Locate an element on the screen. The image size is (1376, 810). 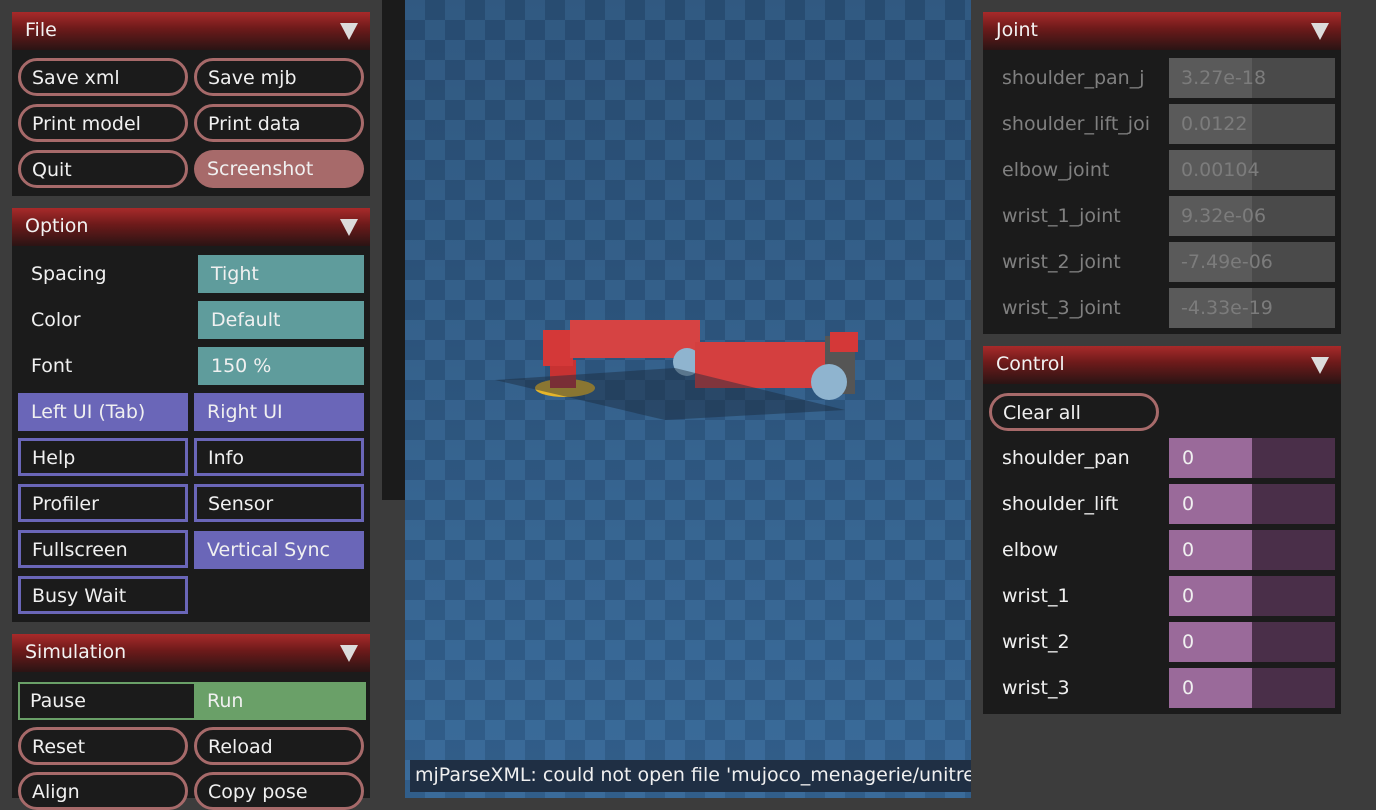
joint-label: wrist_1_joint is located at coordinates (1061, 216).